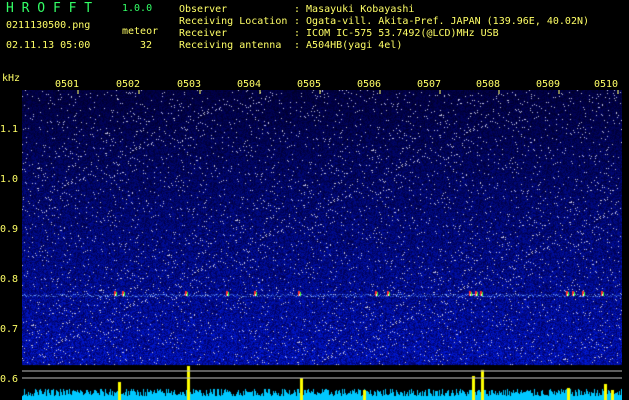  What do you see at coordinates (230, 45) in the screenshot?
I see `antenna-label: Receiving antenna` at bounding box center [230, 45].